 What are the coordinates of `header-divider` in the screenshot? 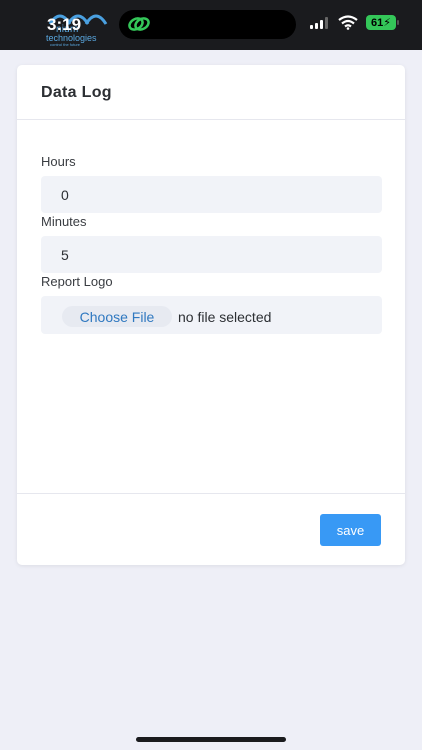 It's located at (211, 119).